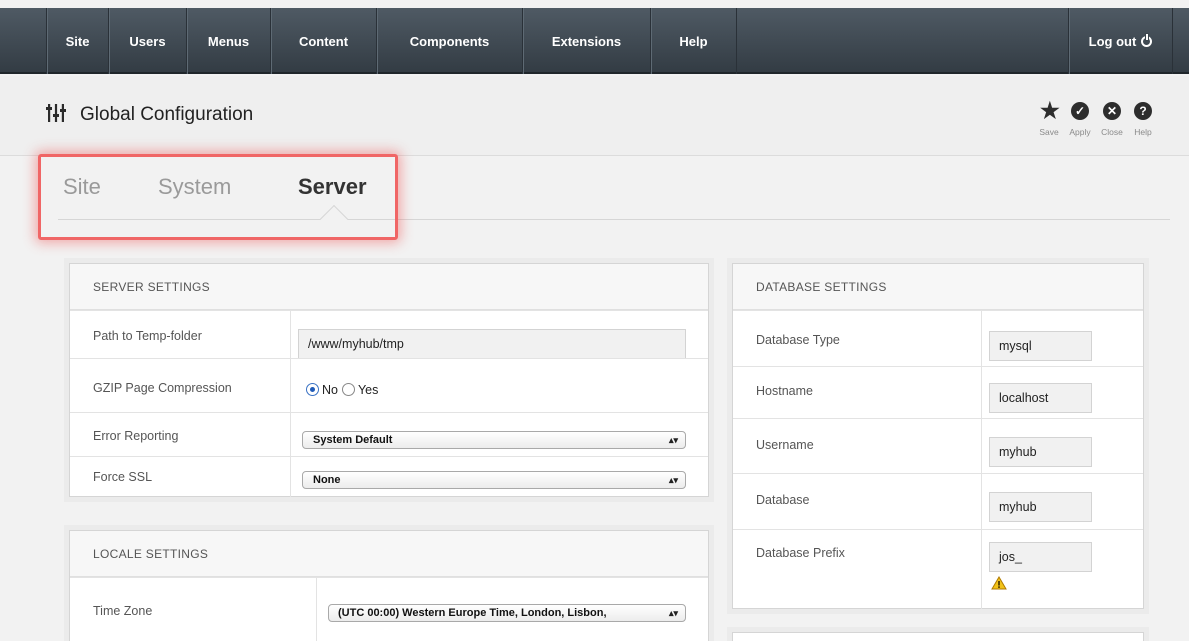 The height and width of the screenshot is (641, 1189). What do you see at coordinates (1112, 111) in the screenshot?
I see `x-circle-icon: ✕` at bounding box center [1112, 111].